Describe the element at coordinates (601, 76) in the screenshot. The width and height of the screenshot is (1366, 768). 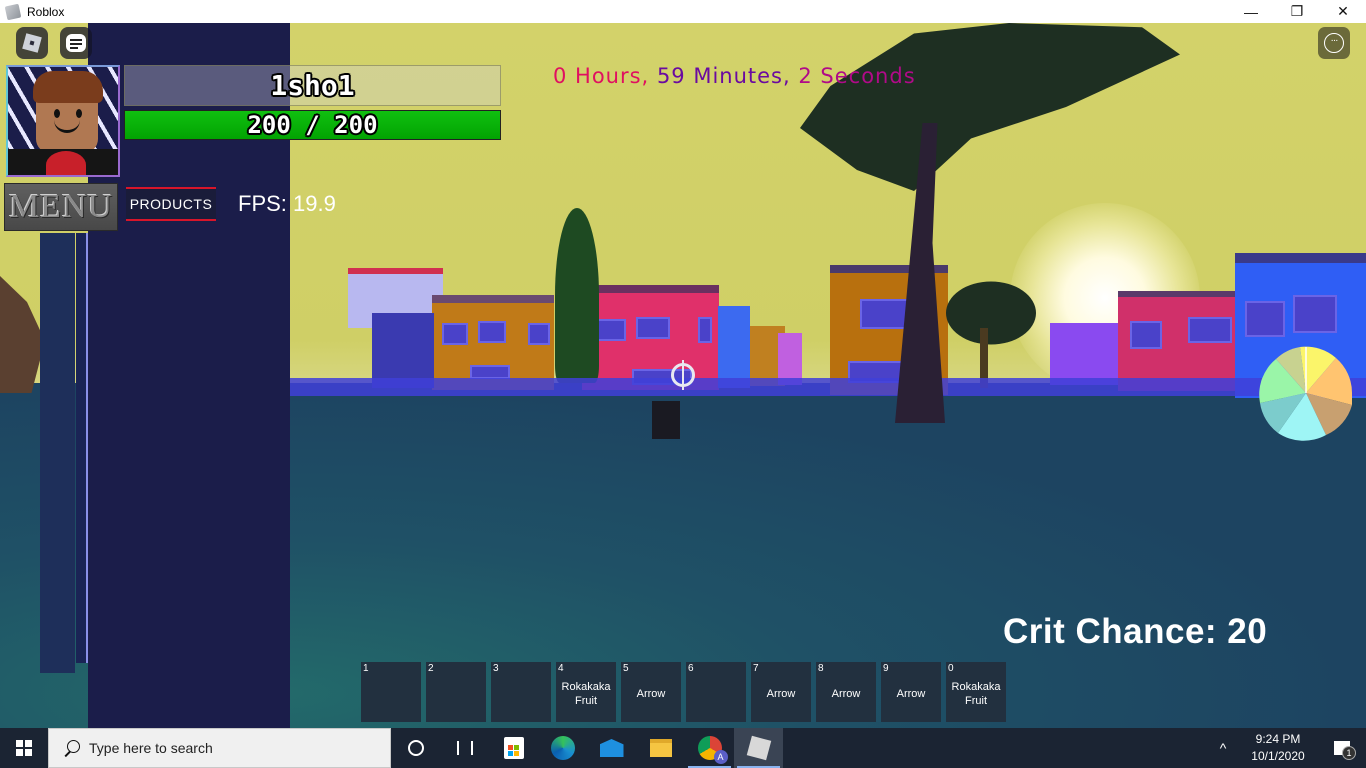
I see `timer-hours: 0 Hours,` at that location.